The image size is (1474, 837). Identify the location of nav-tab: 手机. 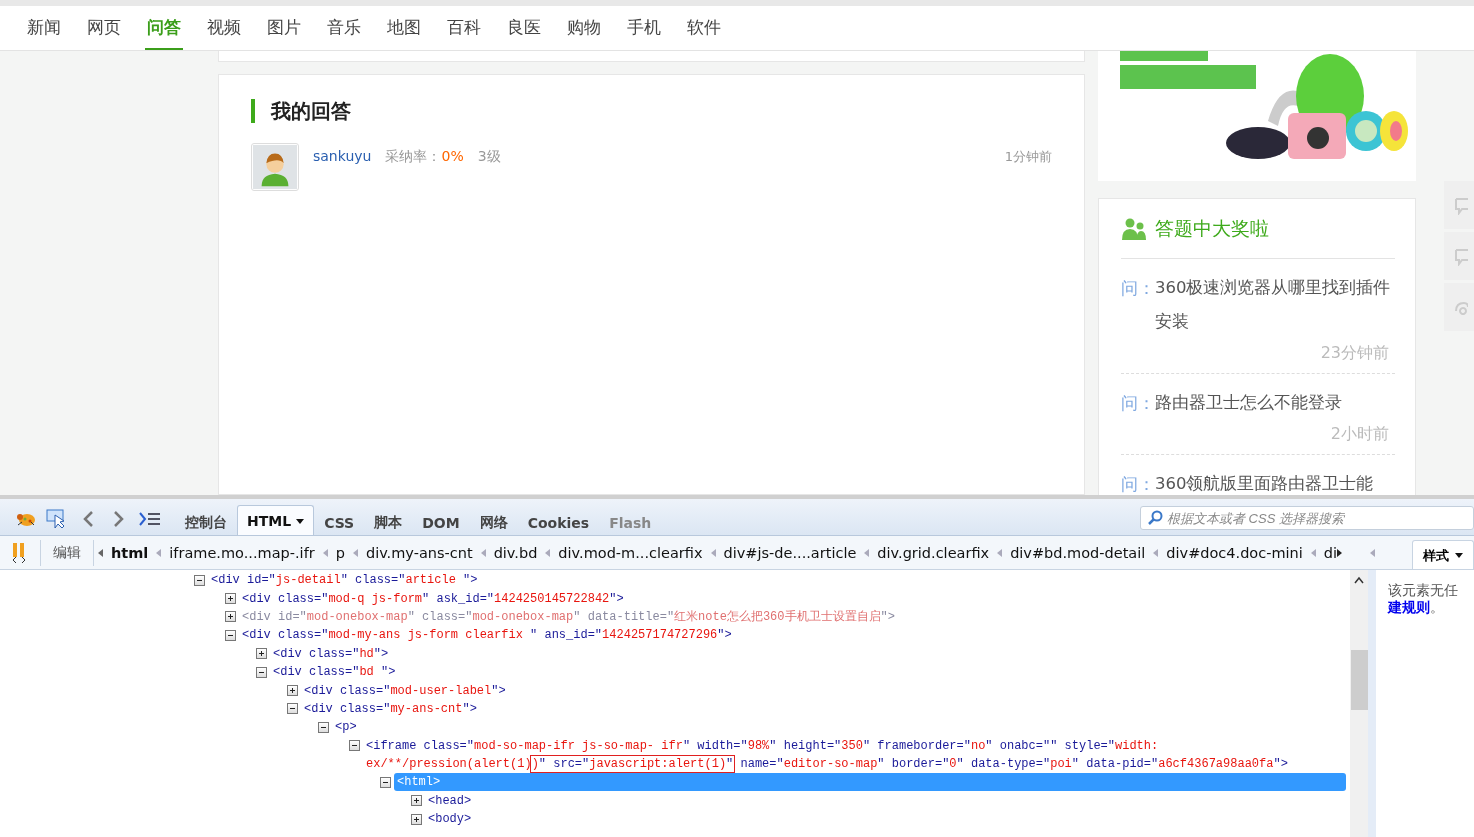
(657, 28).